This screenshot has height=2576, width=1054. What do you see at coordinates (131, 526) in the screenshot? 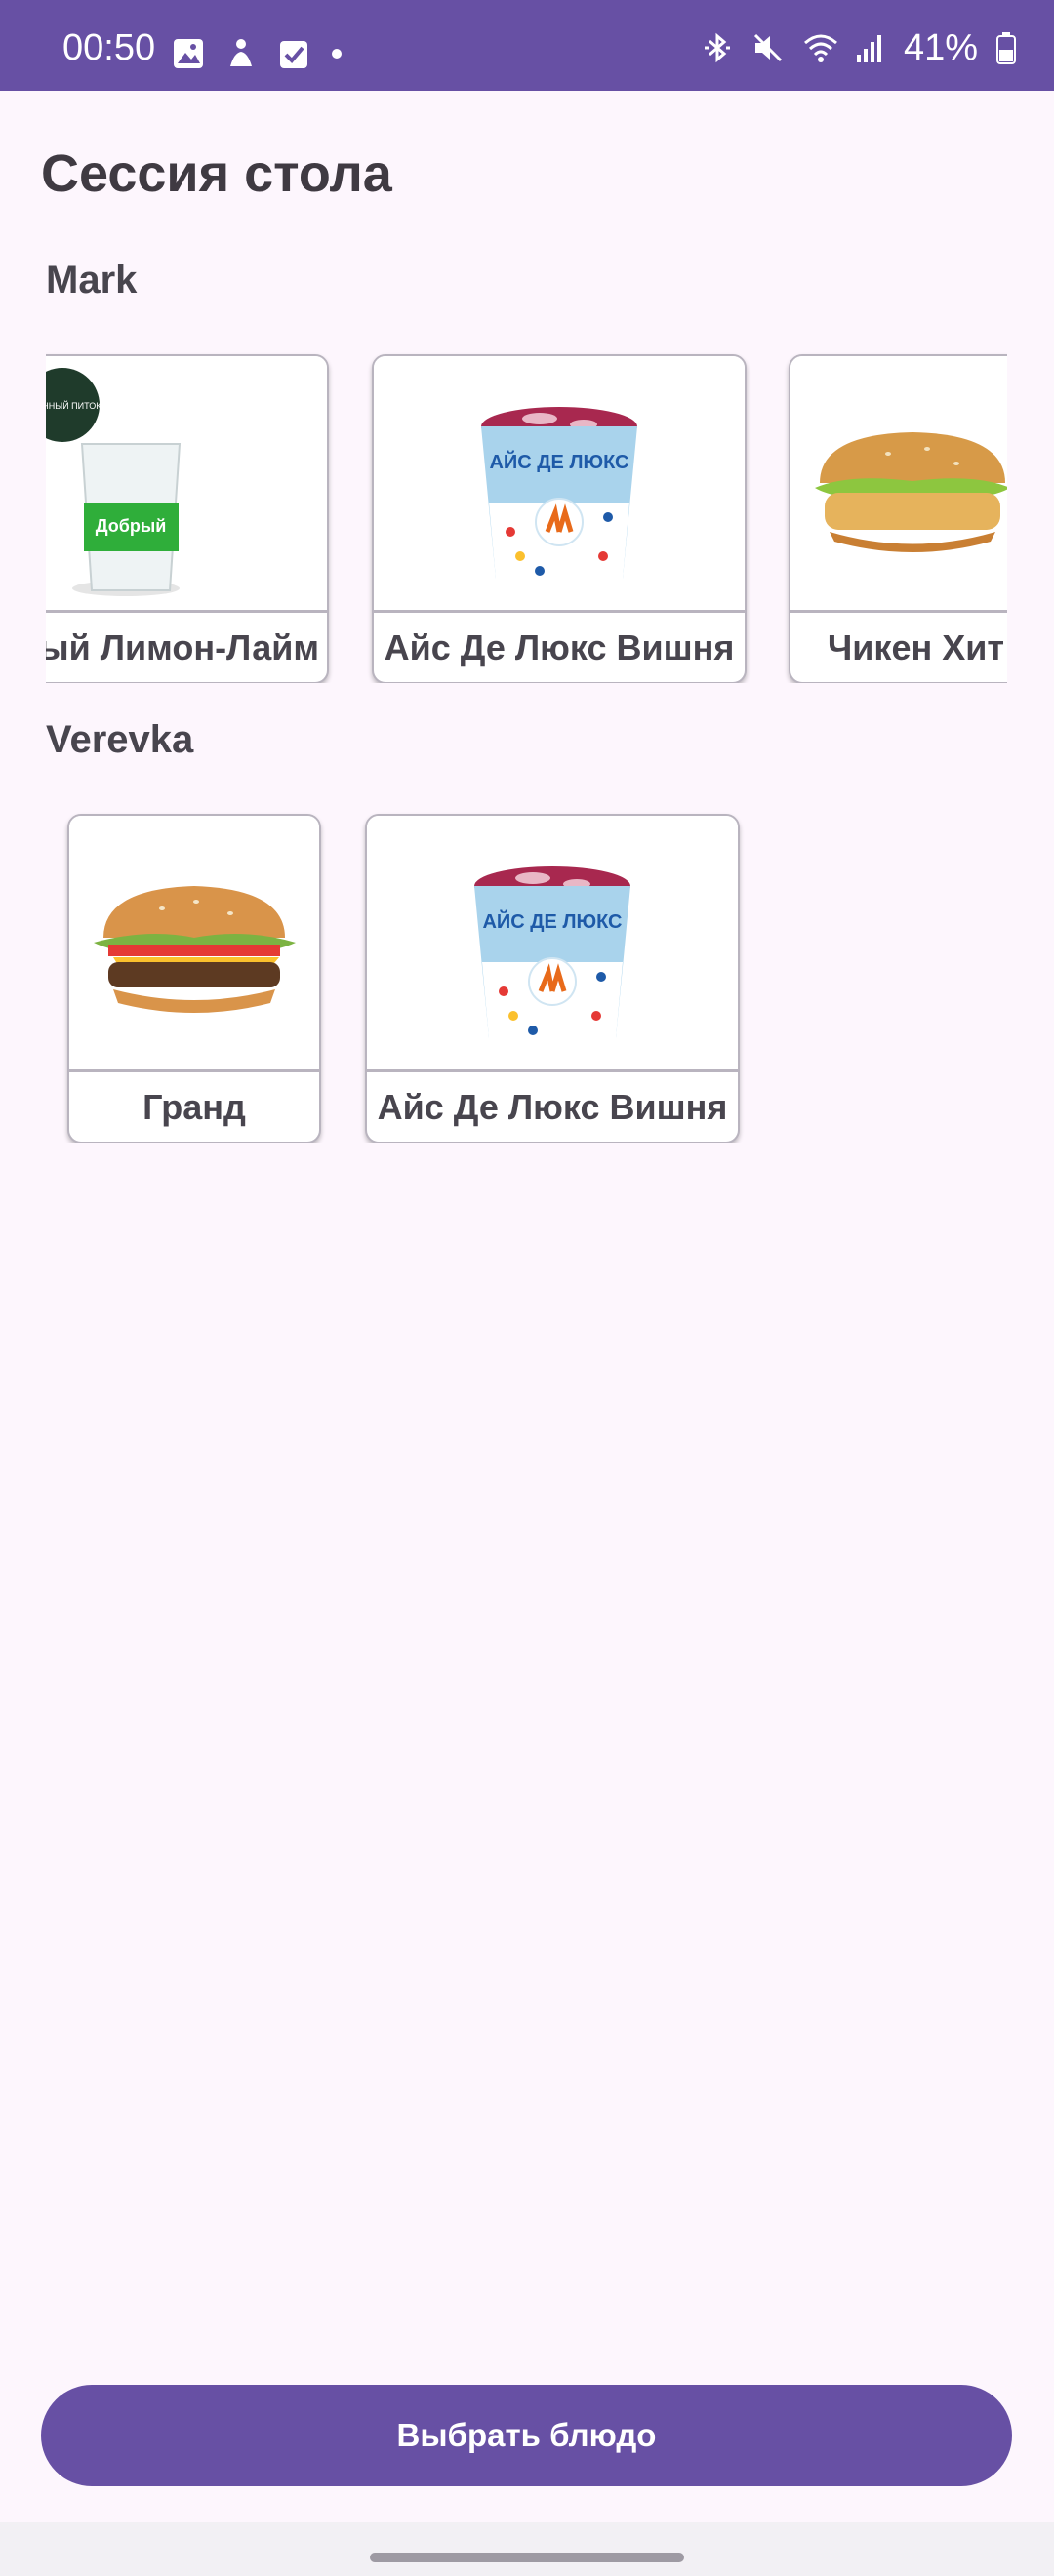
I see `svg-text: Добрый` at bounding box center [131, 526].